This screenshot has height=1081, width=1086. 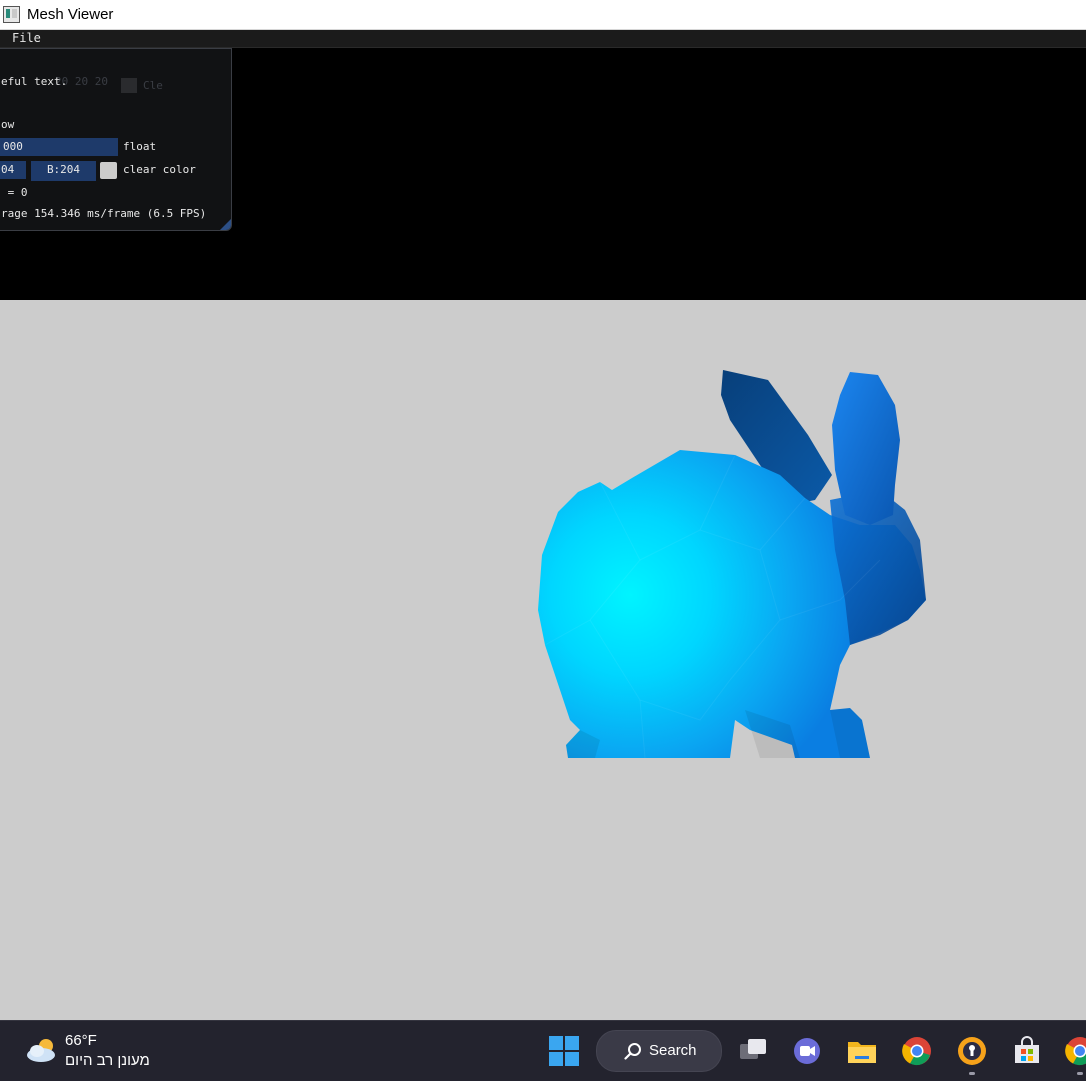 What do you see at coordinates (70, 14) in the screenshot?
I see `window-title: Mesh Viewer` at bounding box center [70, 14].